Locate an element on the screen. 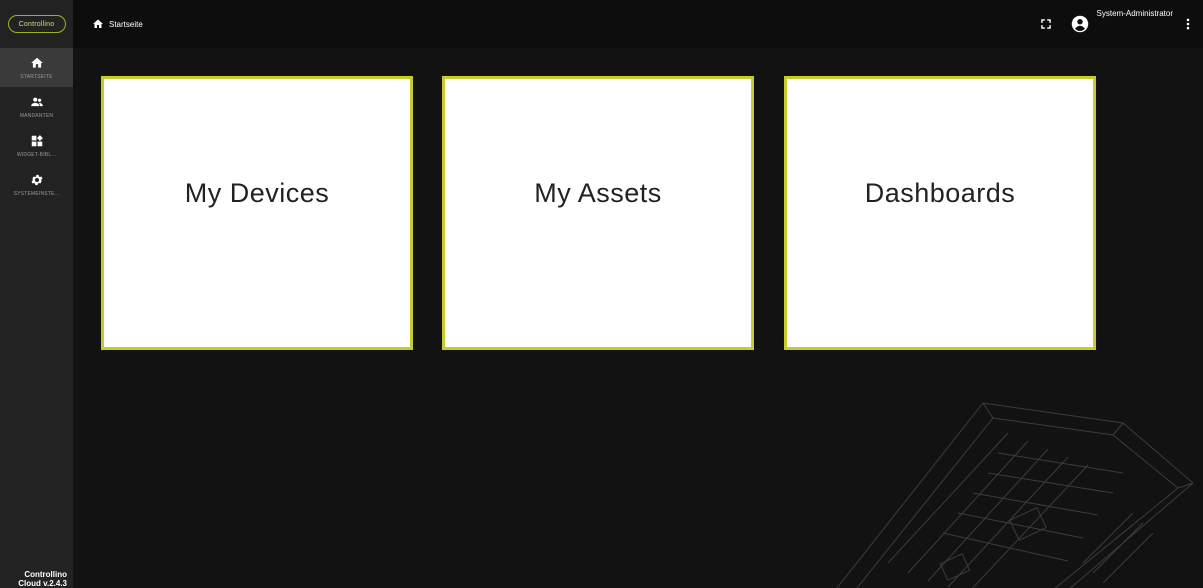 This screenshot has height=588, width=1203. sidebar-item-mandanten: Mandanten is located at coordinates (36, 106).